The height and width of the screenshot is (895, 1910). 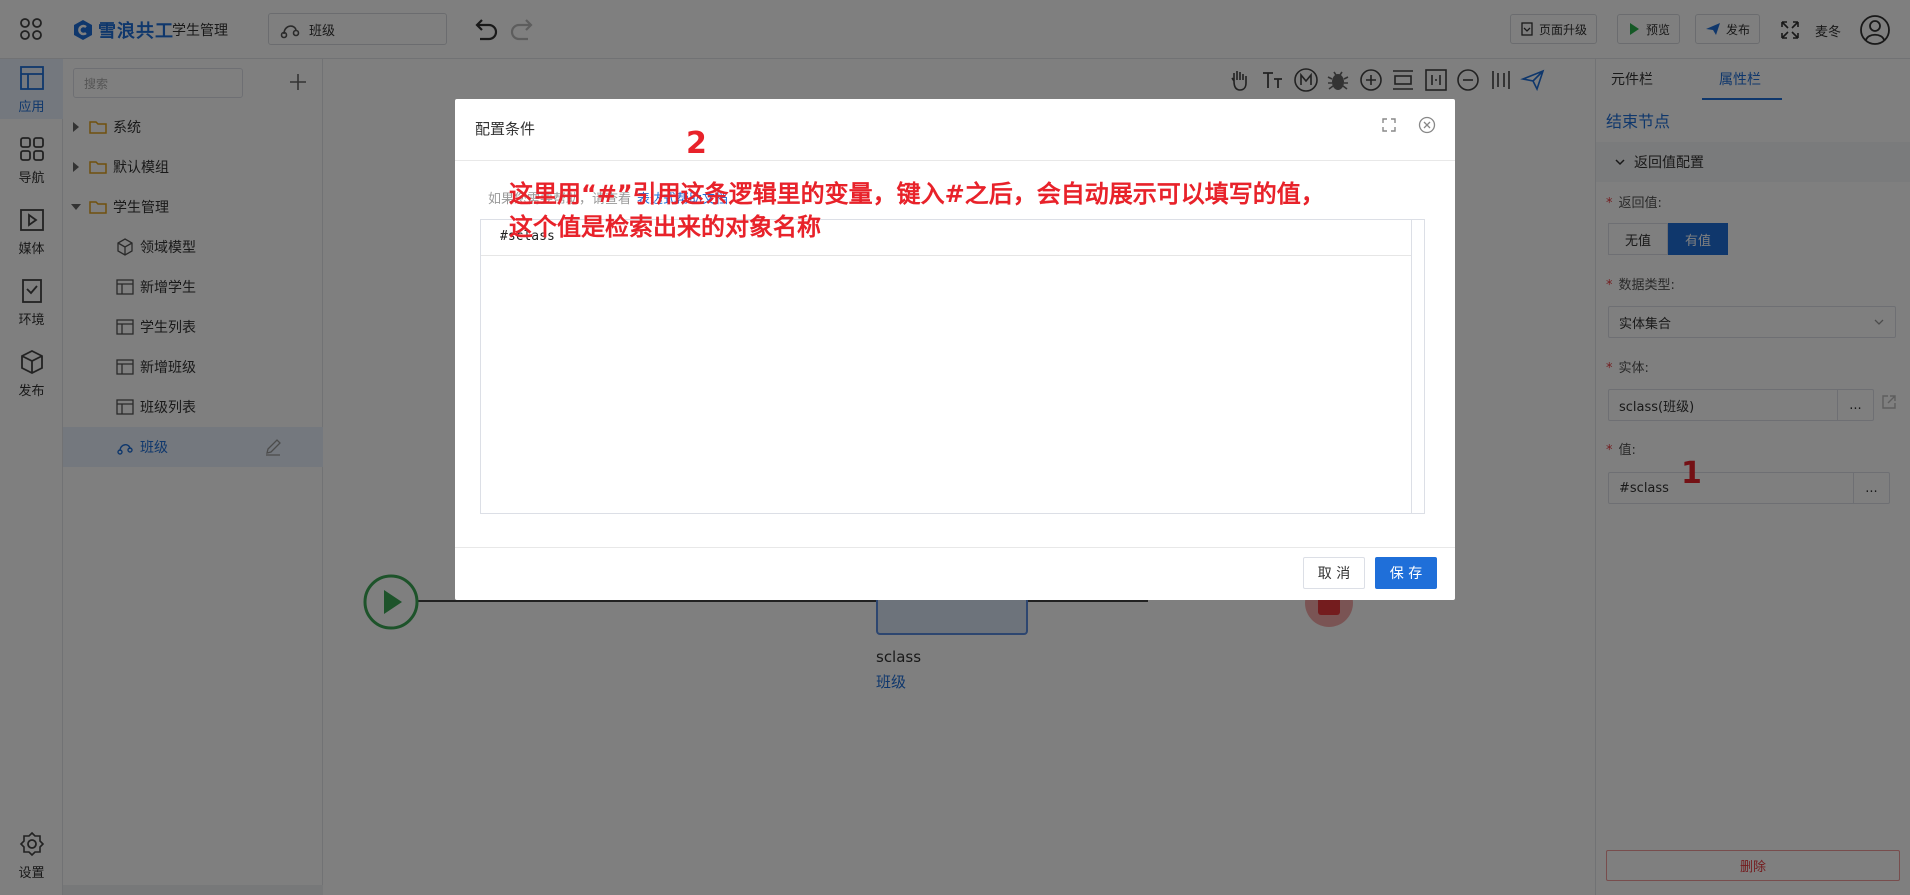 I want to click on annotation-line-2: 这个值是检索出来的对象名称, so click(x=665, y=227).